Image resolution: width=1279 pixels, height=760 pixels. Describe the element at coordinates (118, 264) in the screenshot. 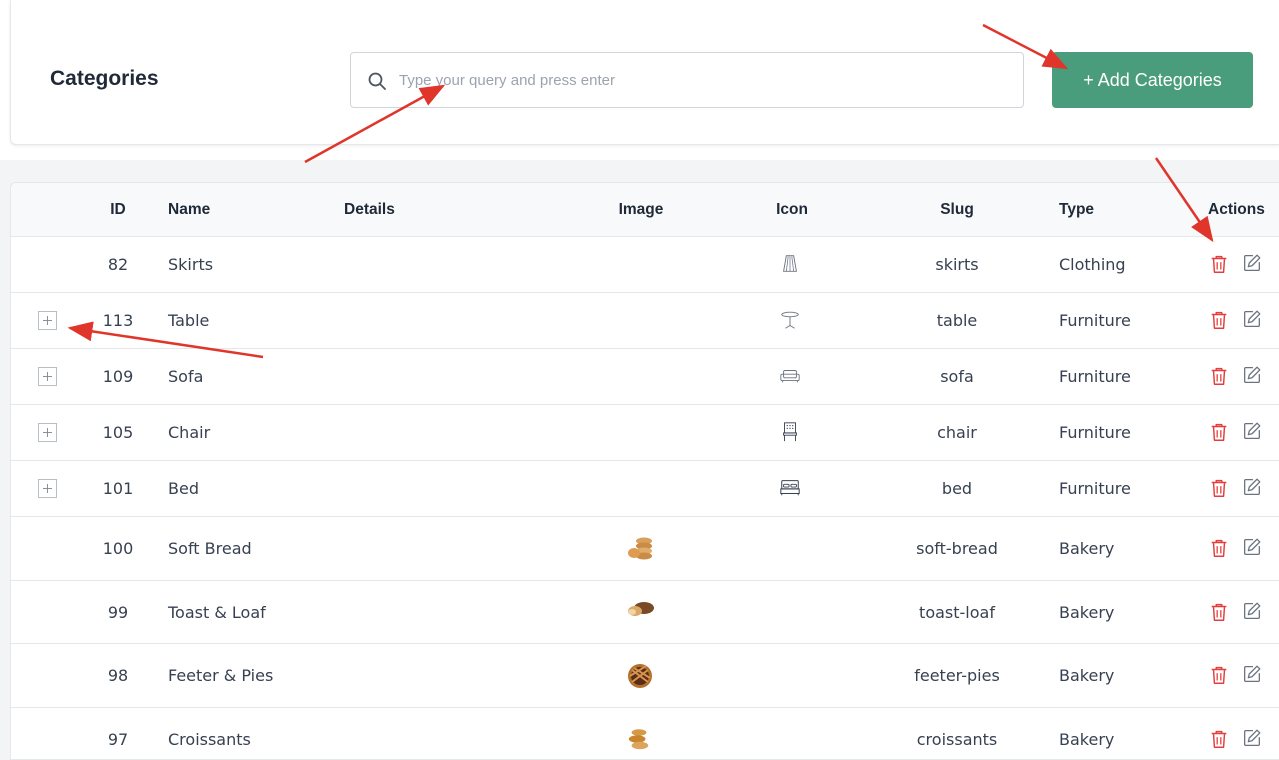

I see `cell-id: 82` at that location.